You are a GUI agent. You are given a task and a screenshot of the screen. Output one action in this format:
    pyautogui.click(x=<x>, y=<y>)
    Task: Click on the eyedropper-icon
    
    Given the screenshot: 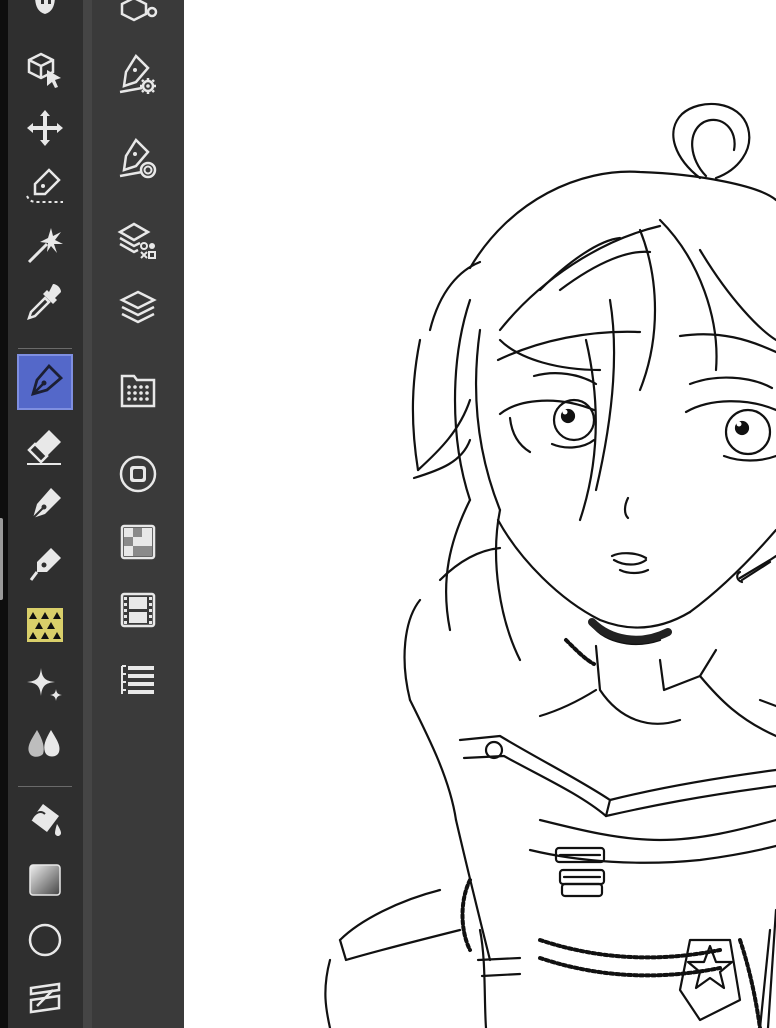 What is the action you would take?
    pyautogui.click(x=44, y=302)
    